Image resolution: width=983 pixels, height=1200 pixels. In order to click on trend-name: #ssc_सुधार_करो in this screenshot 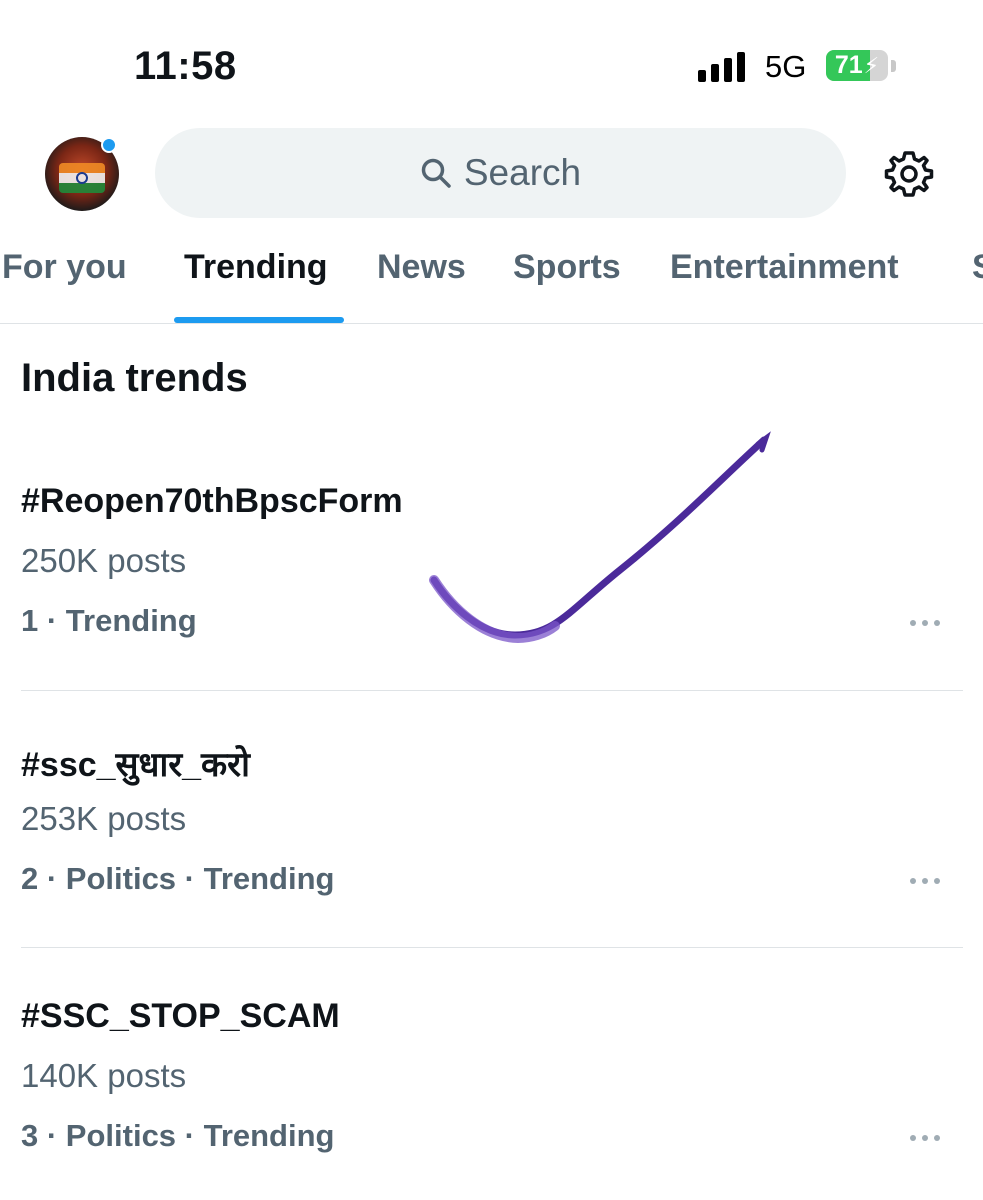, I will do `click(135, 765)`.